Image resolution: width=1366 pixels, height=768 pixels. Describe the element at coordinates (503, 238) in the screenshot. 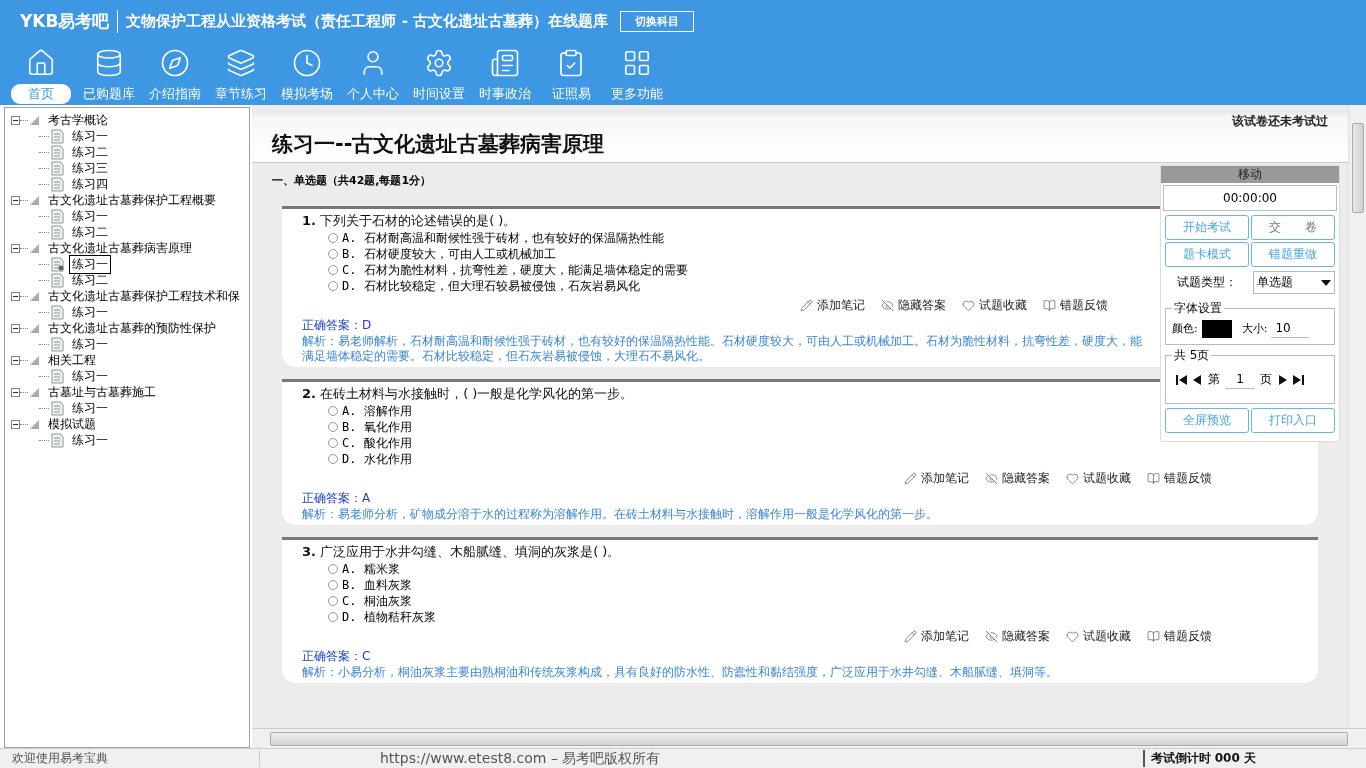

I see `option-text: A. 石材耐高温和耐候性强于砖材，也有较好的保温隔热性能` at that location.